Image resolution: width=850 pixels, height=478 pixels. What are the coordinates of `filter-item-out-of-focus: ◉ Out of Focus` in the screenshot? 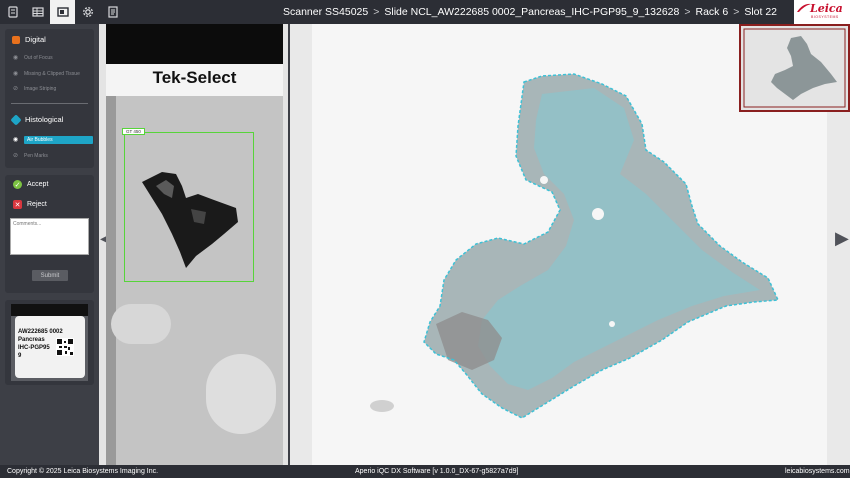 It's located at (52, 57).